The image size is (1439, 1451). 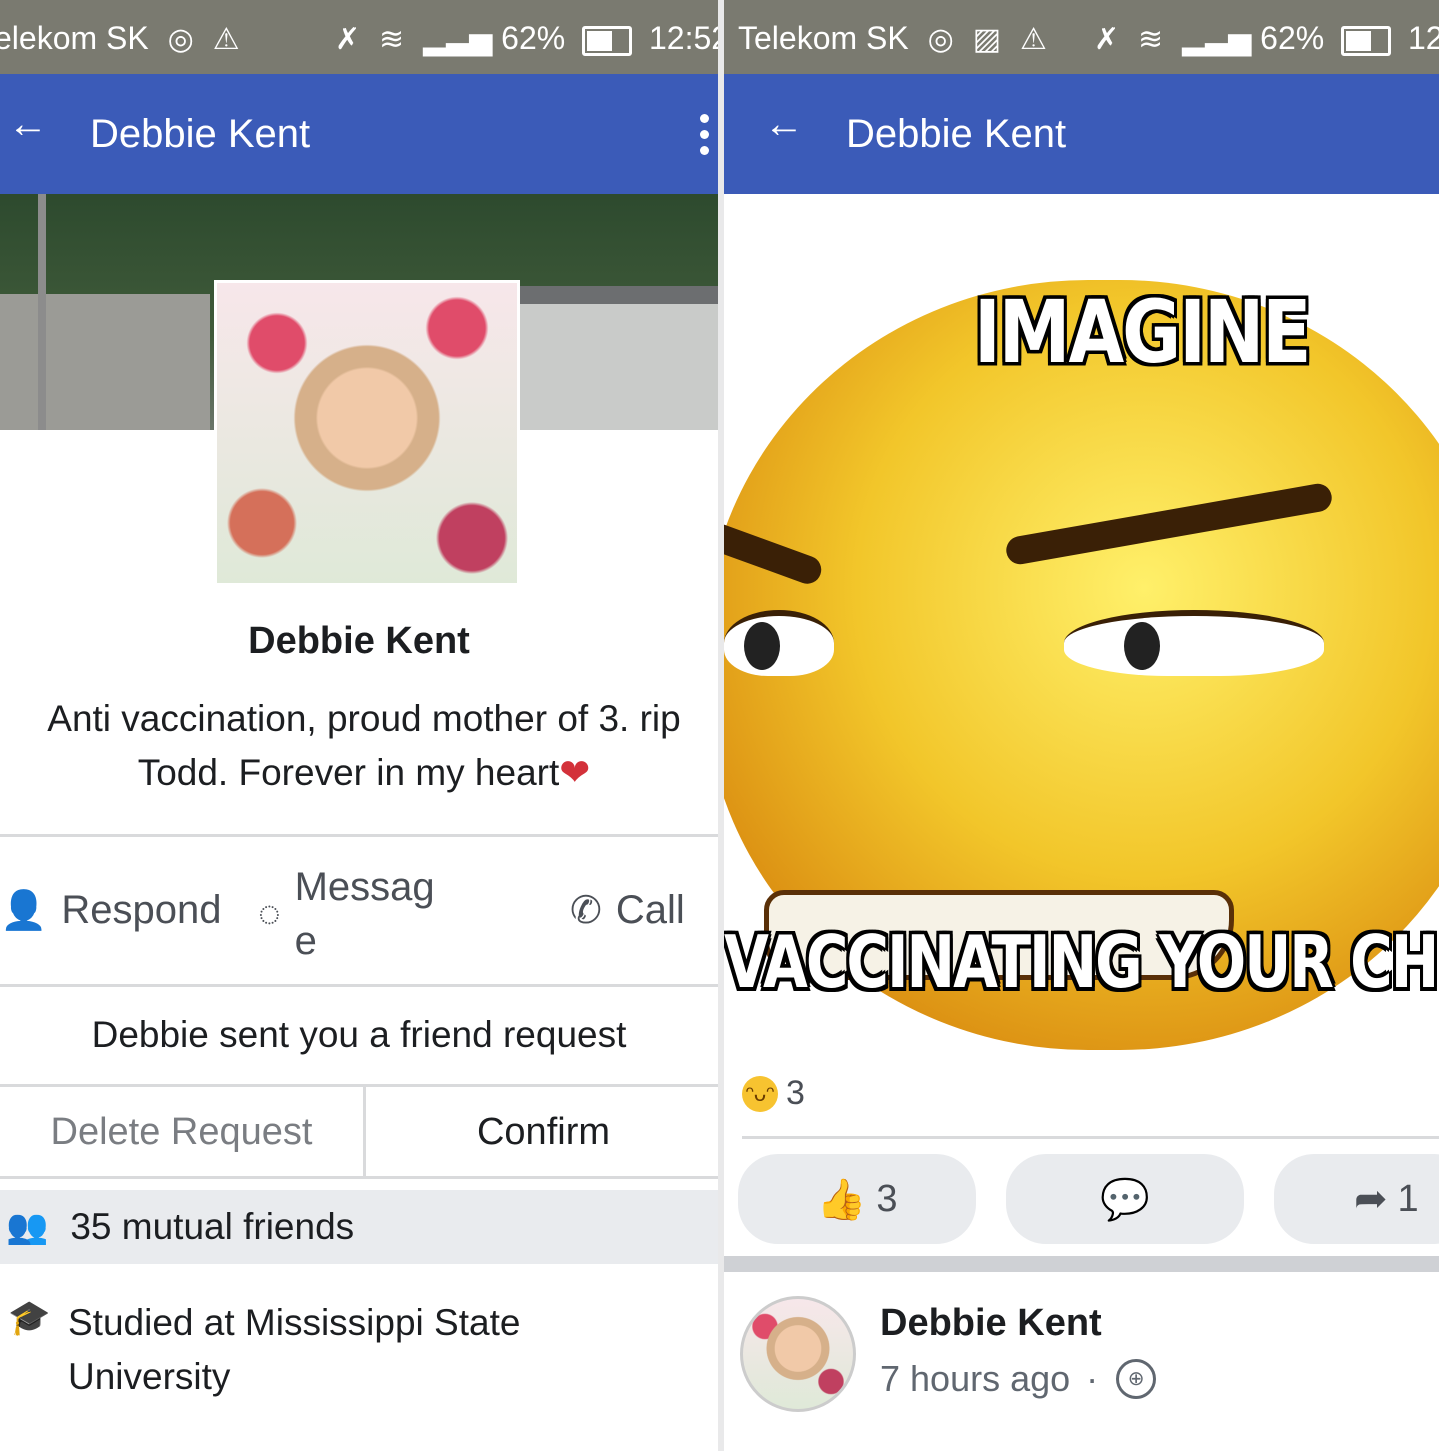 I want to click on globe-icon: ⊕, so click(x=1136, y=1379).